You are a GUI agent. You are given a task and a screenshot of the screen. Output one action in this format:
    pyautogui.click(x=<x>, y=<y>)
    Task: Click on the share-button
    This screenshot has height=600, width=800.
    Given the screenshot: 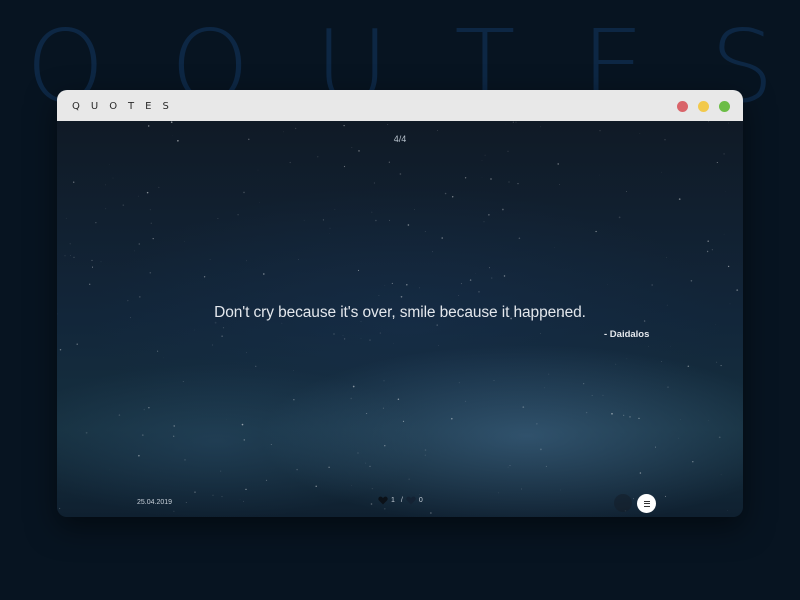 What is the action you would take?
    pyautogui.click(x=623, y=503)
    